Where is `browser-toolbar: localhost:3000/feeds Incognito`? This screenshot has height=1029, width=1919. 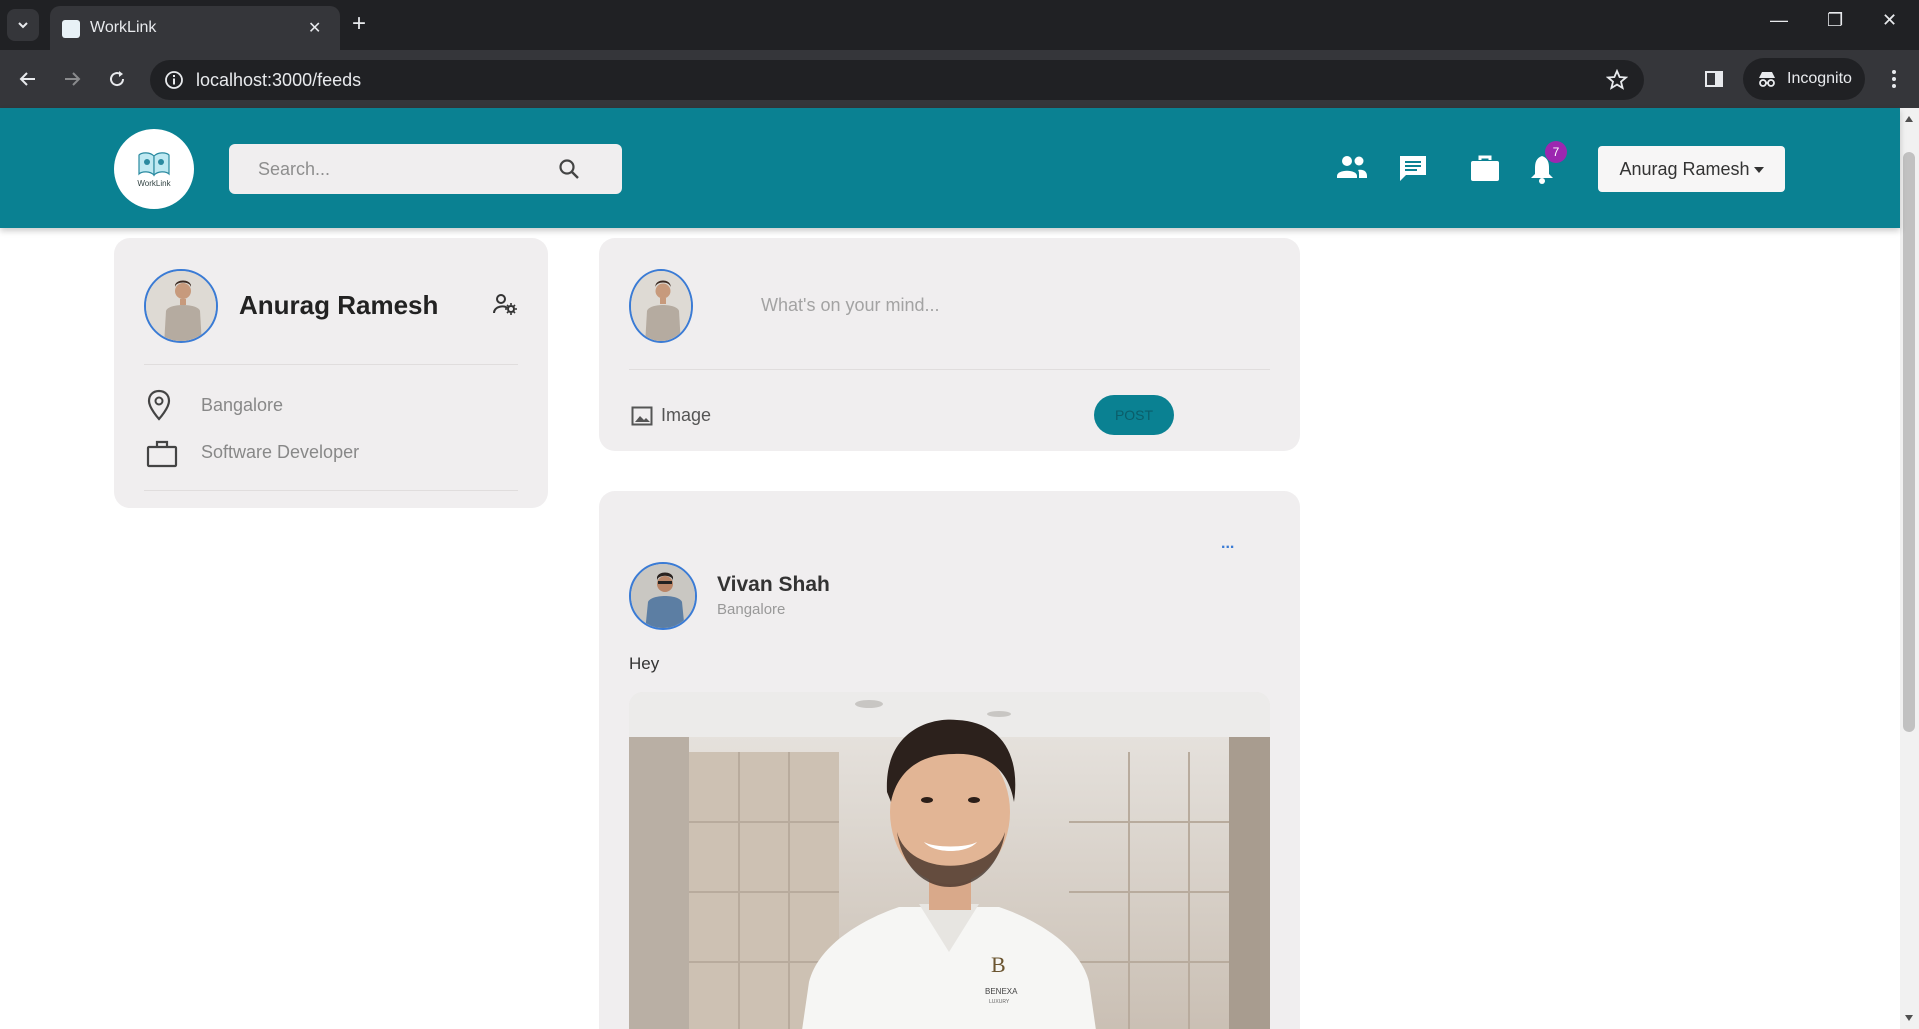
browser-toolbar: localhost:3000/feeds Incognito is located at coordinates (959, 79).